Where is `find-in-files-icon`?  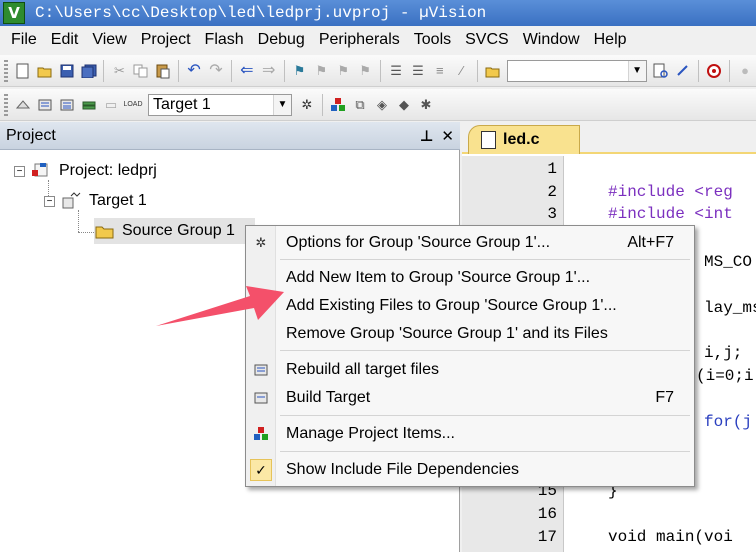 find-in-files-icon is located at coordinates (493, 71).